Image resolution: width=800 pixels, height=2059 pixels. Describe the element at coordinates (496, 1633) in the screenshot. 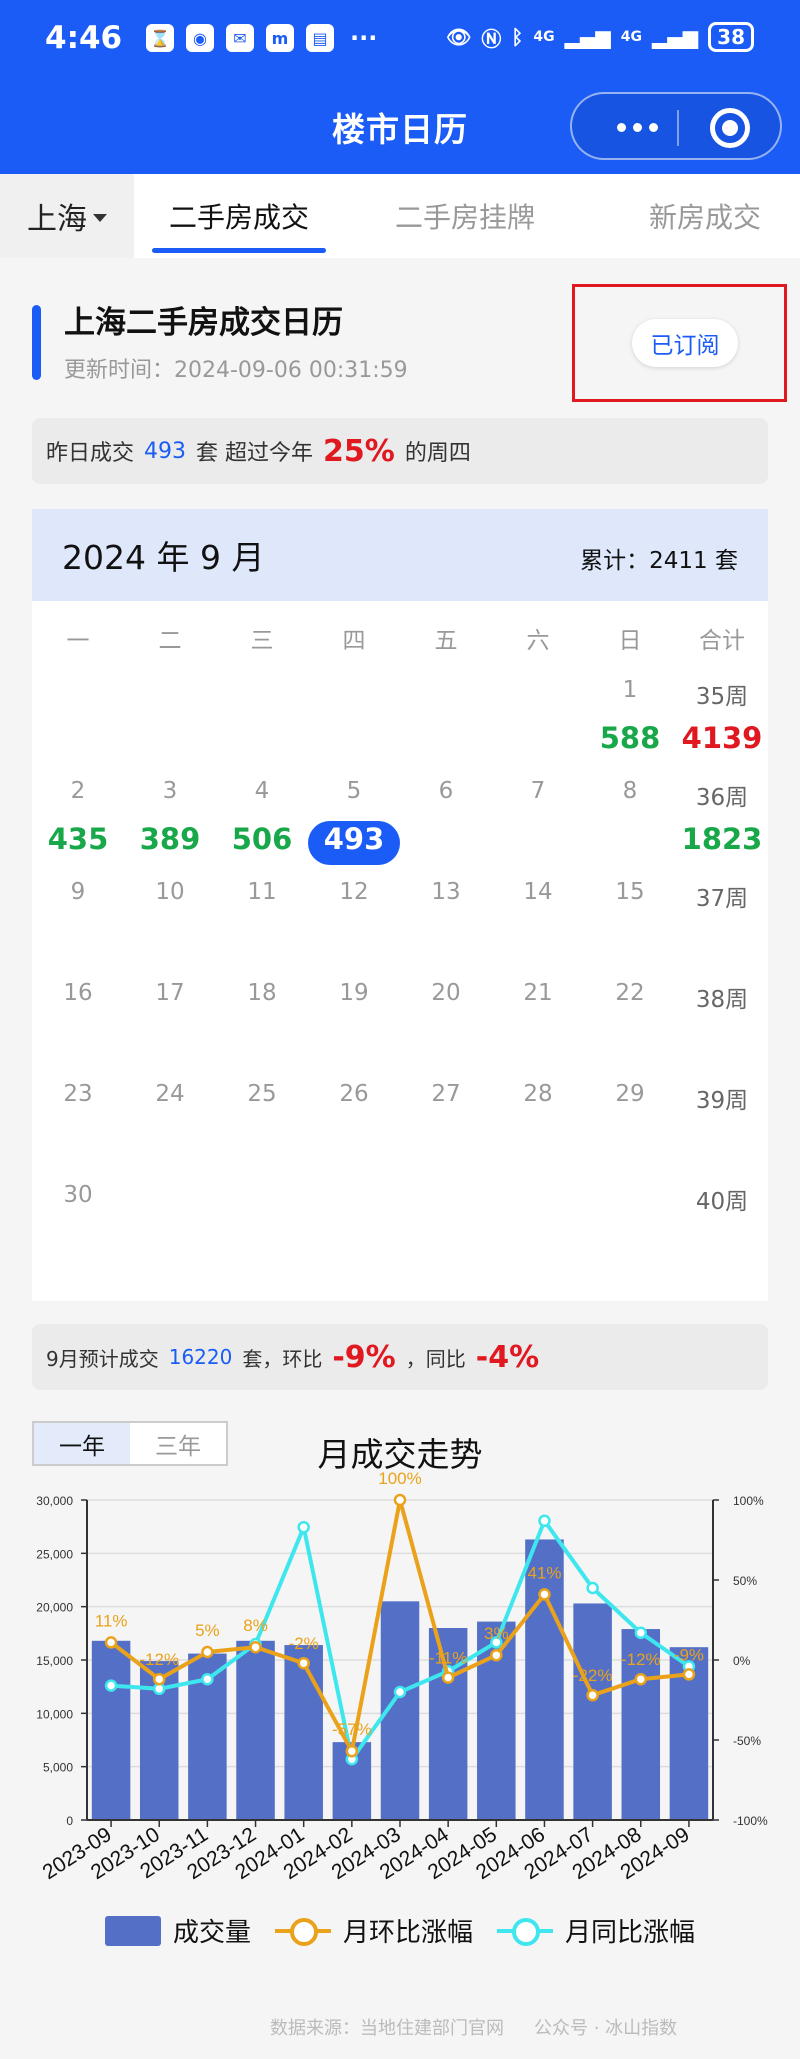

I see `data-label: 3%` at that location.